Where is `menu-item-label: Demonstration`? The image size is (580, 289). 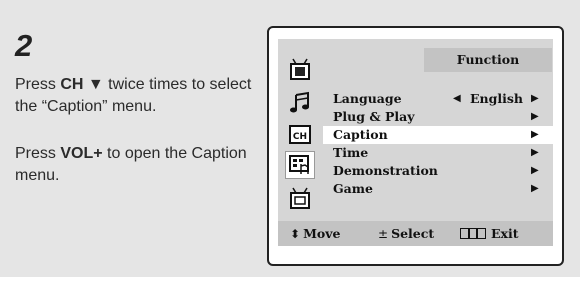 menu-item-label: Demonstration is located at coordinates (385, 170).